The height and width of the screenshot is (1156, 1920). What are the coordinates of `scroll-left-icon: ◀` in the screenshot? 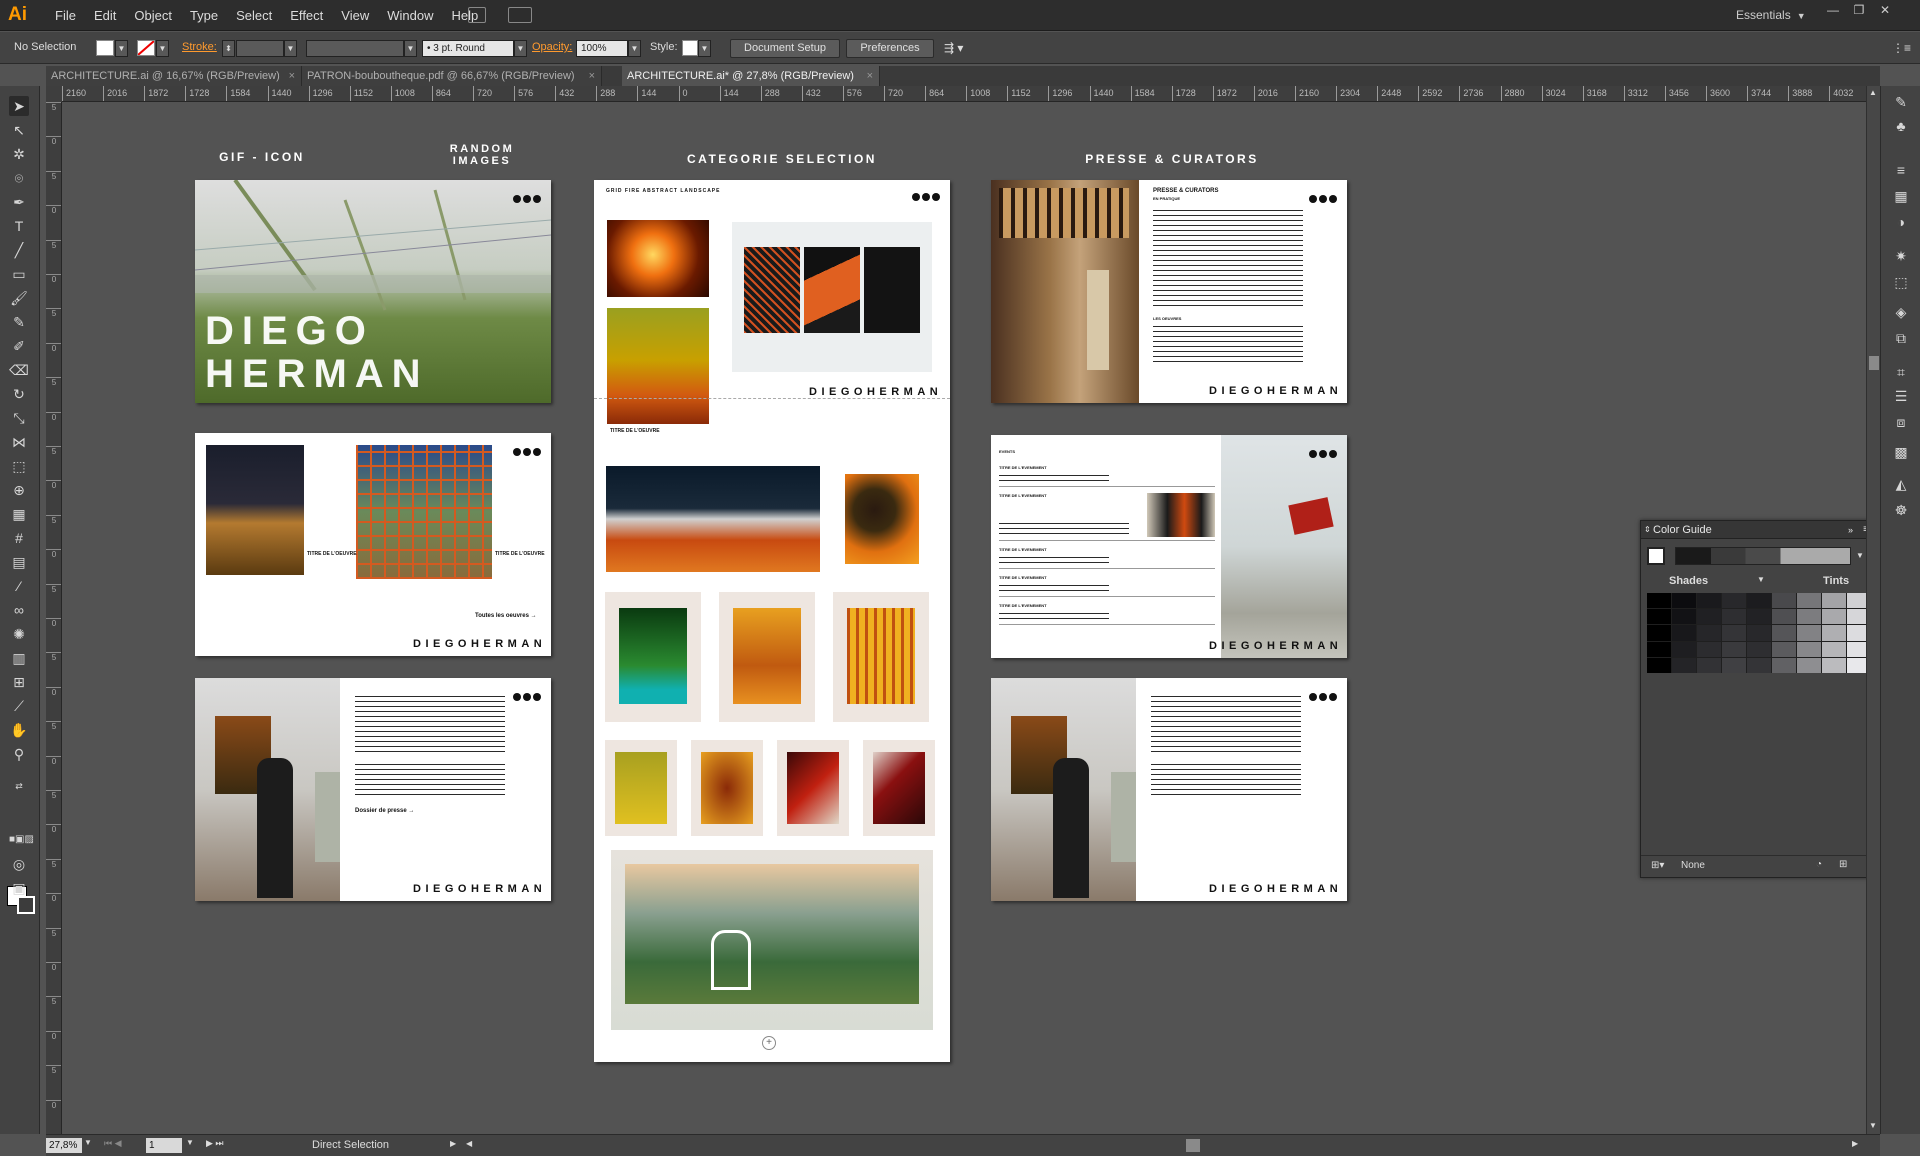 It's located at (469, 1143).